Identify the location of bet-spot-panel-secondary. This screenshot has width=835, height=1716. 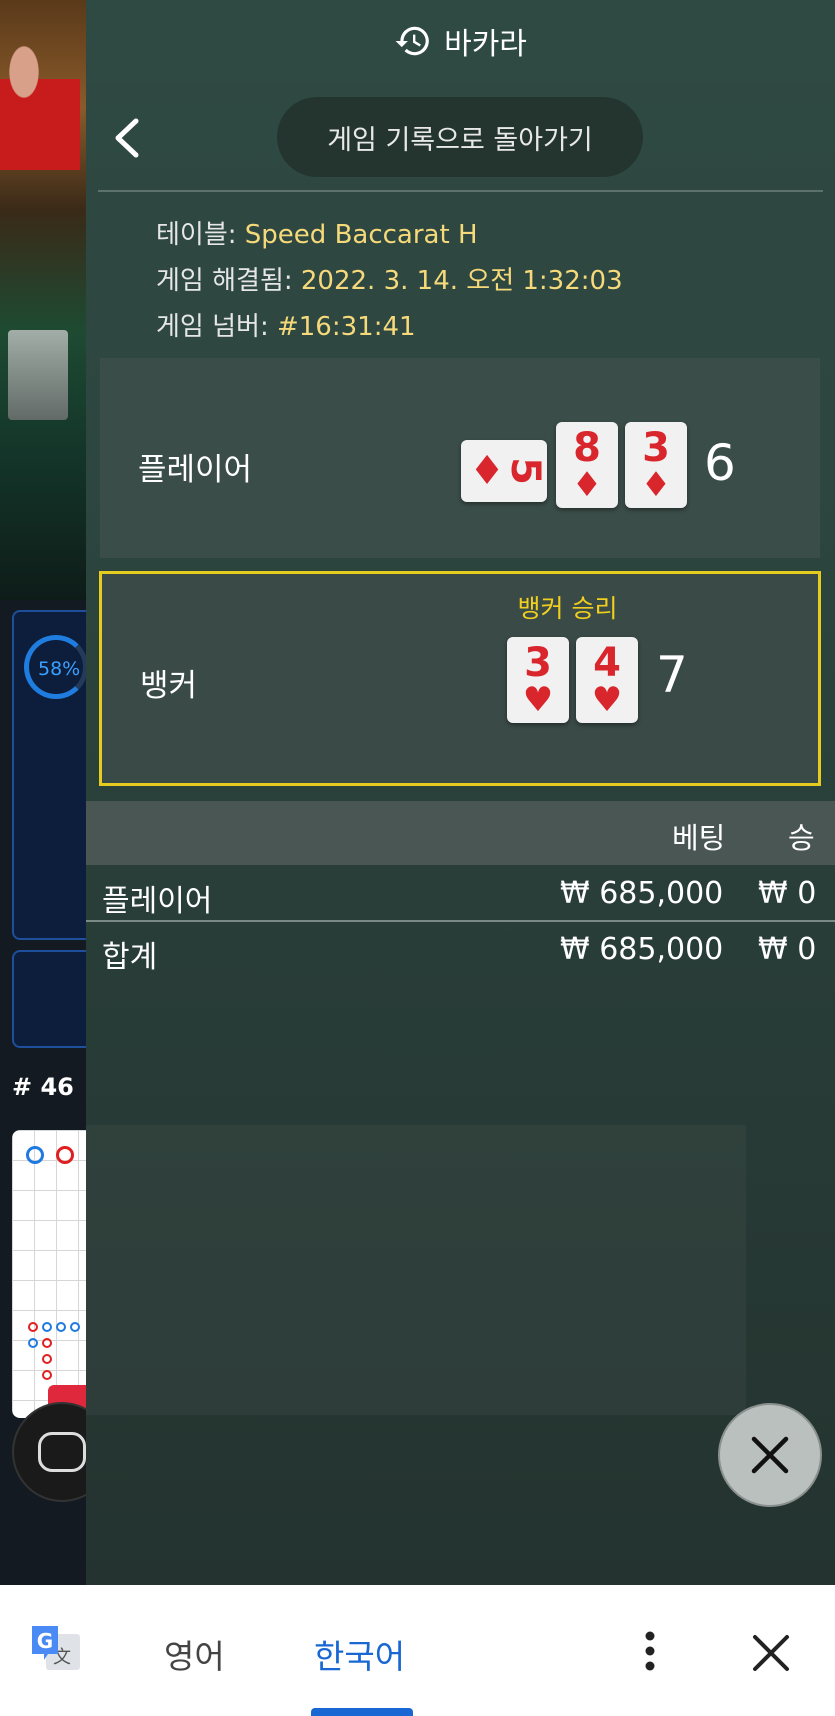
(49, 999).